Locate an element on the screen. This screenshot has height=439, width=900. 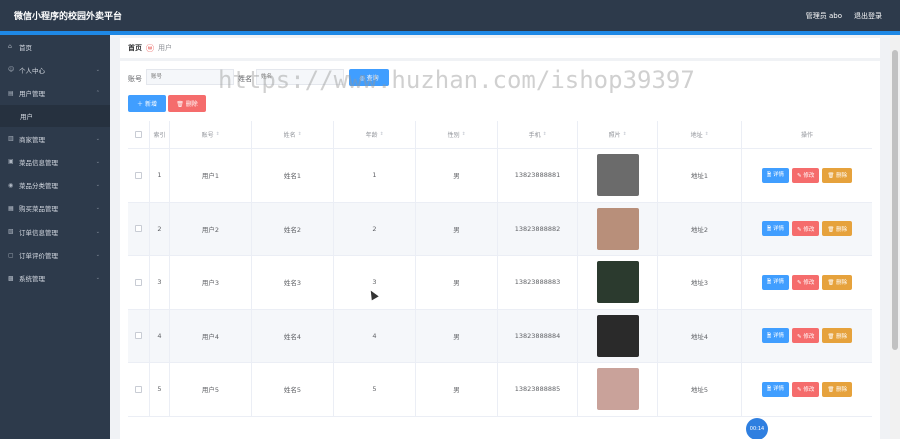
sidebar-item-profile: ☺ 个人中心 ⌄ is located at coordinates (55, 69).